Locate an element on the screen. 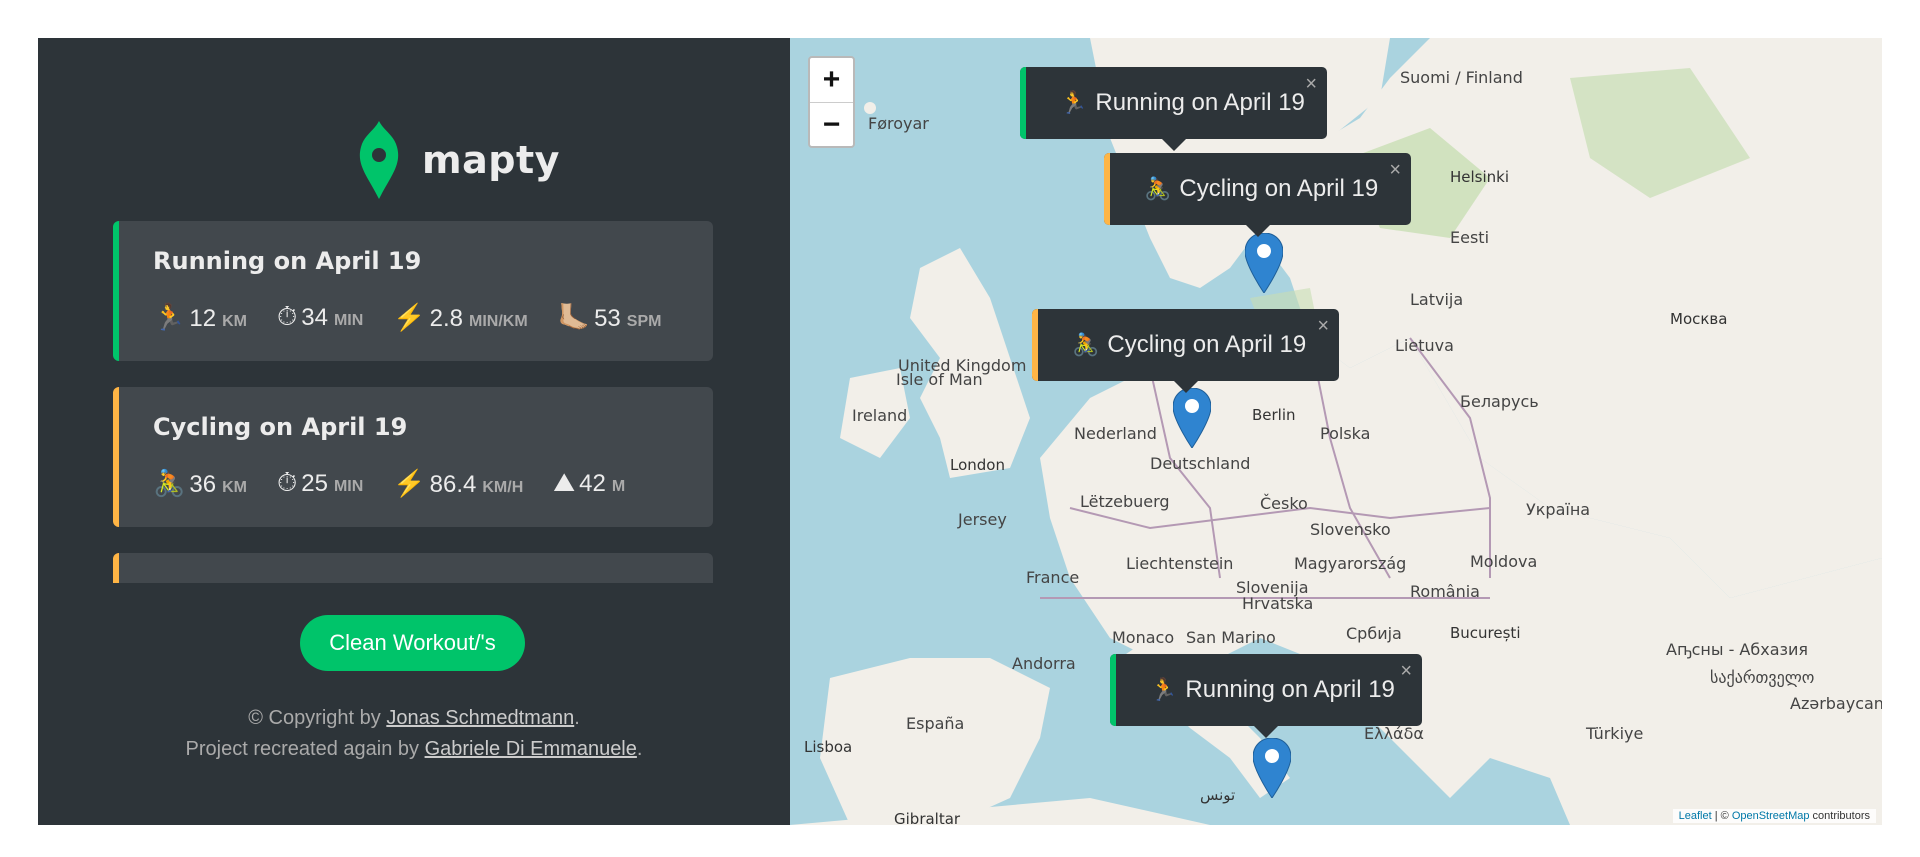  map-label: Česko is located at coordinates (1284, 503).